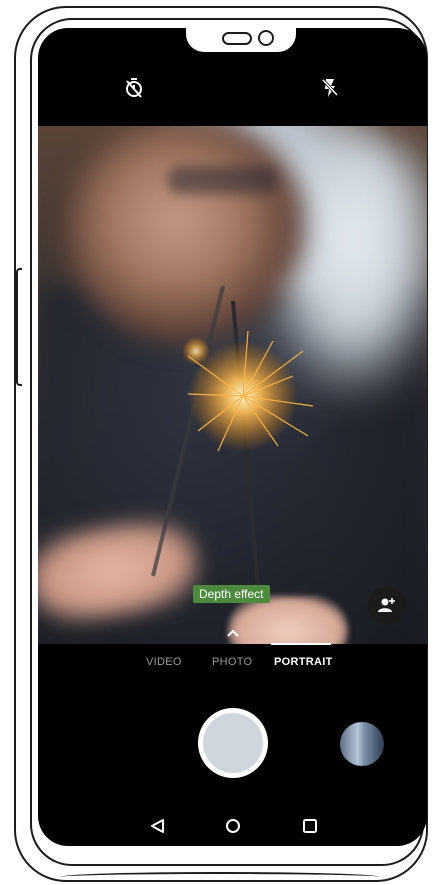  Describe the element at coordinates (220, 877) in the screenshot. I see `phone-bottom-edge` at that location.